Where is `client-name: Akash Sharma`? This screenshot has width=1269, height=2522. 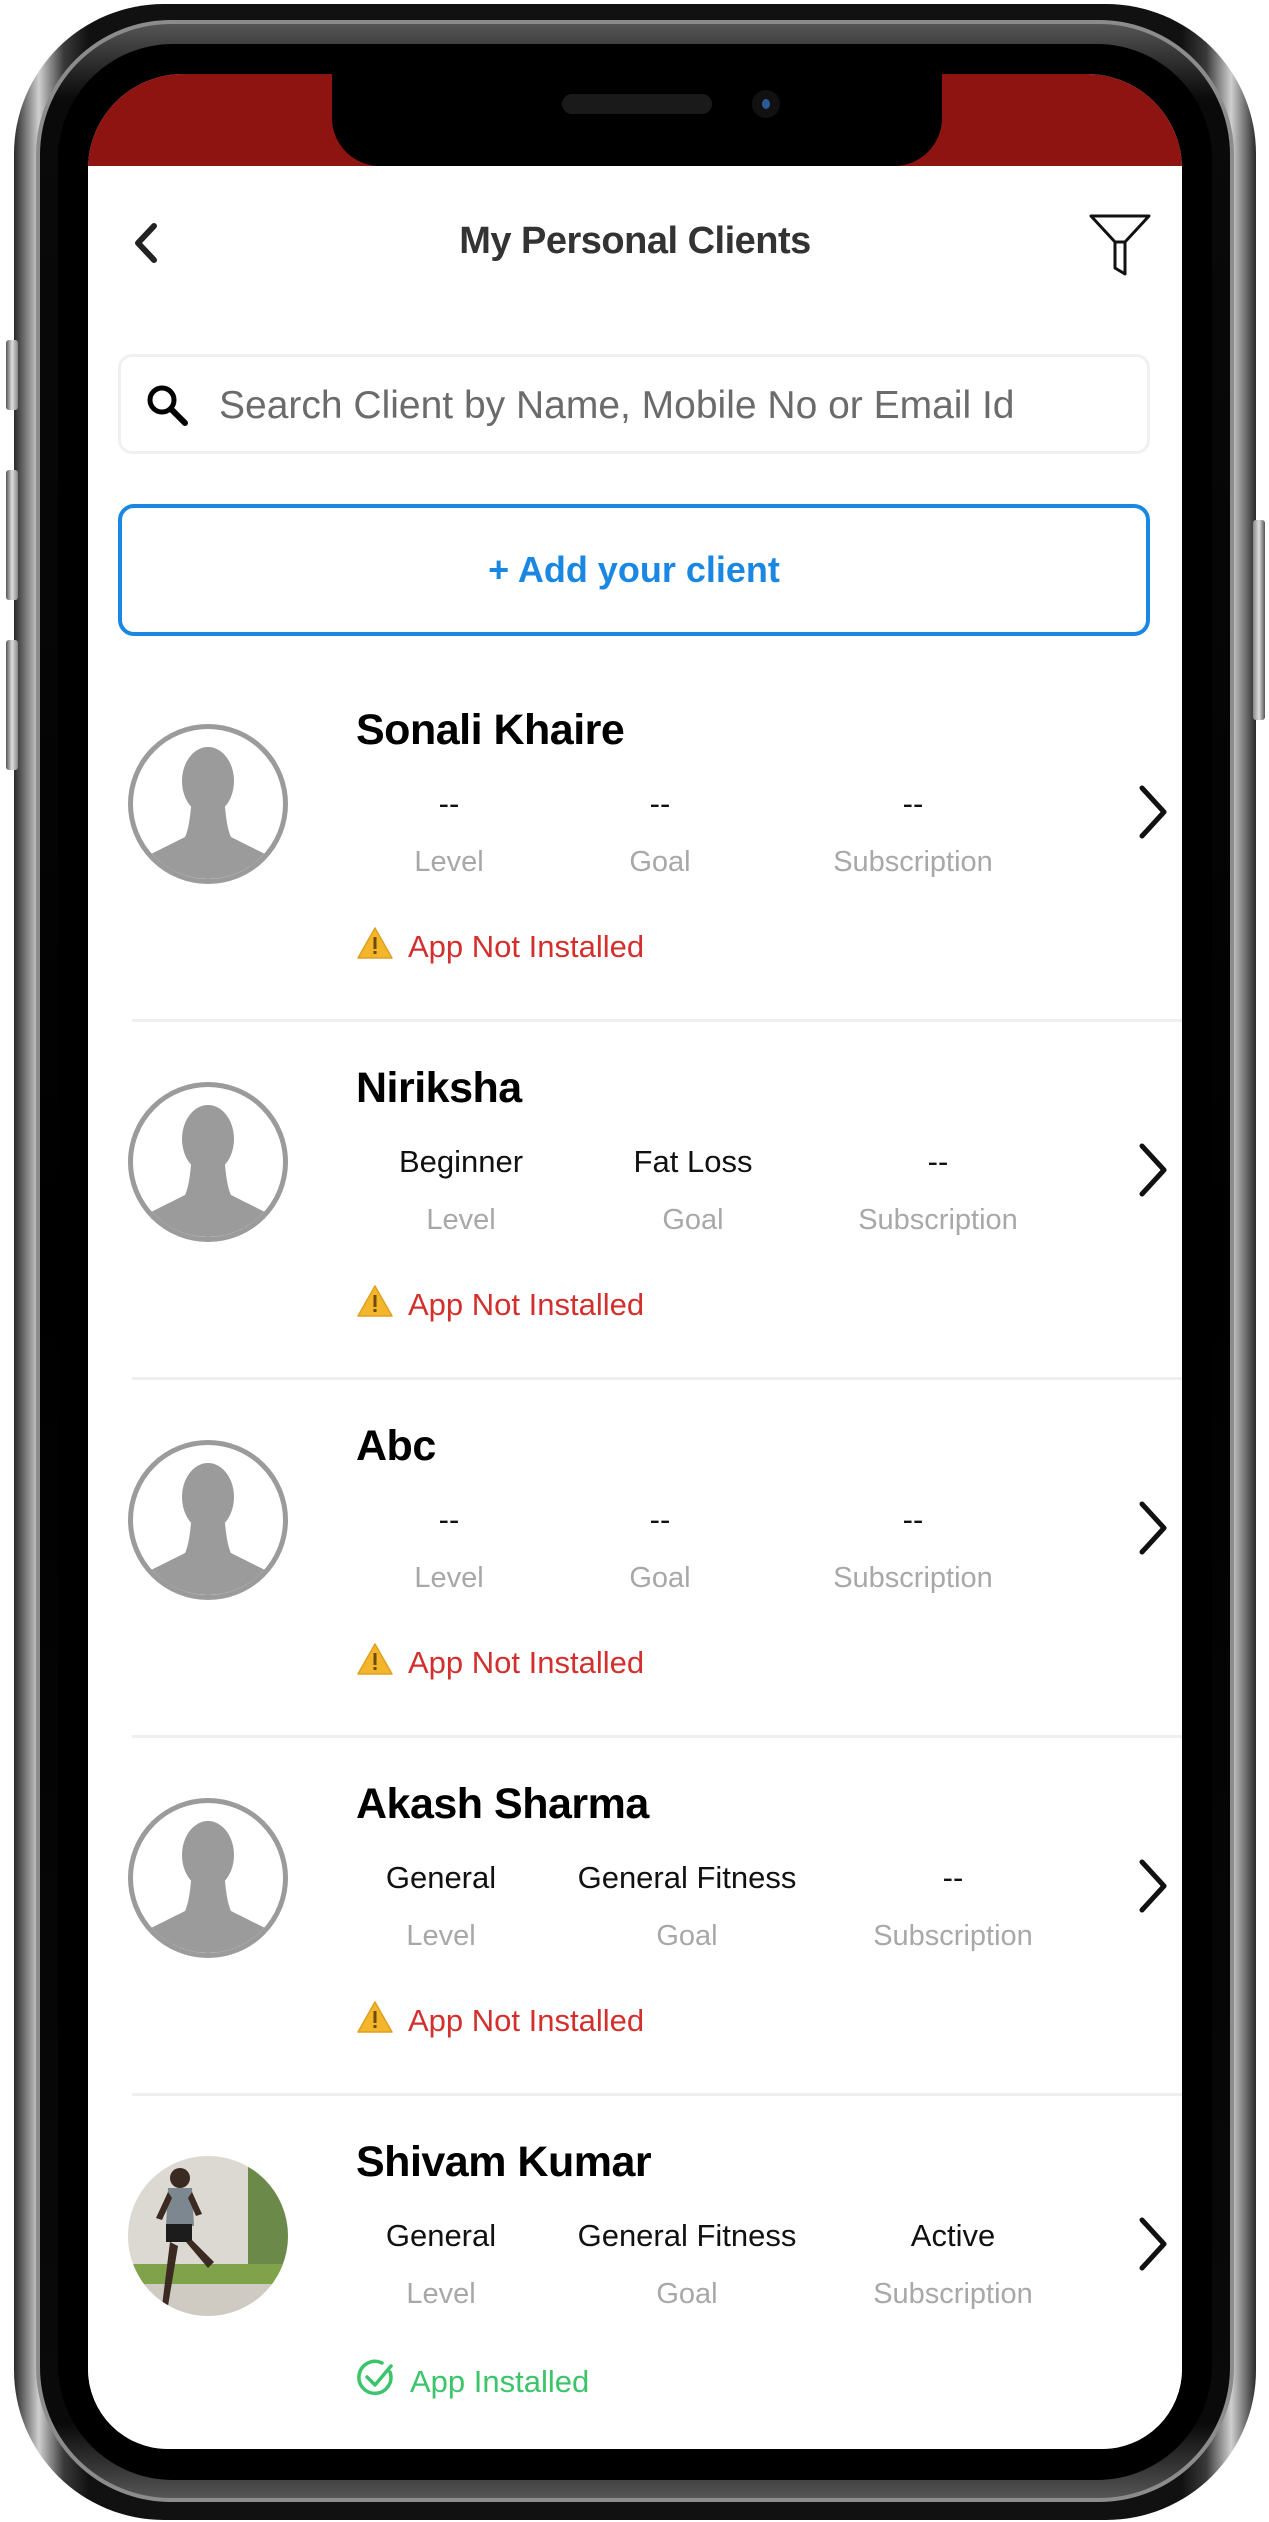 client-name: Akash Sharma is located at coordinates (502, 1804).